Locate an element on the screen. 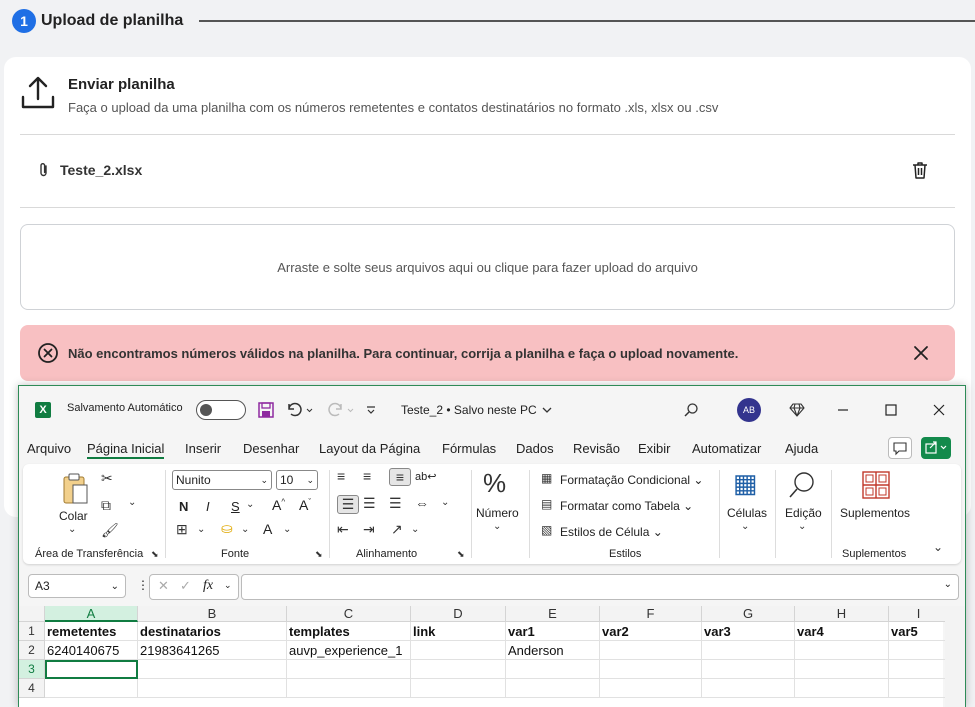 This screenshot has height=707, width=975. menu-revisao: Revisão is located at coordinates (596, 448).